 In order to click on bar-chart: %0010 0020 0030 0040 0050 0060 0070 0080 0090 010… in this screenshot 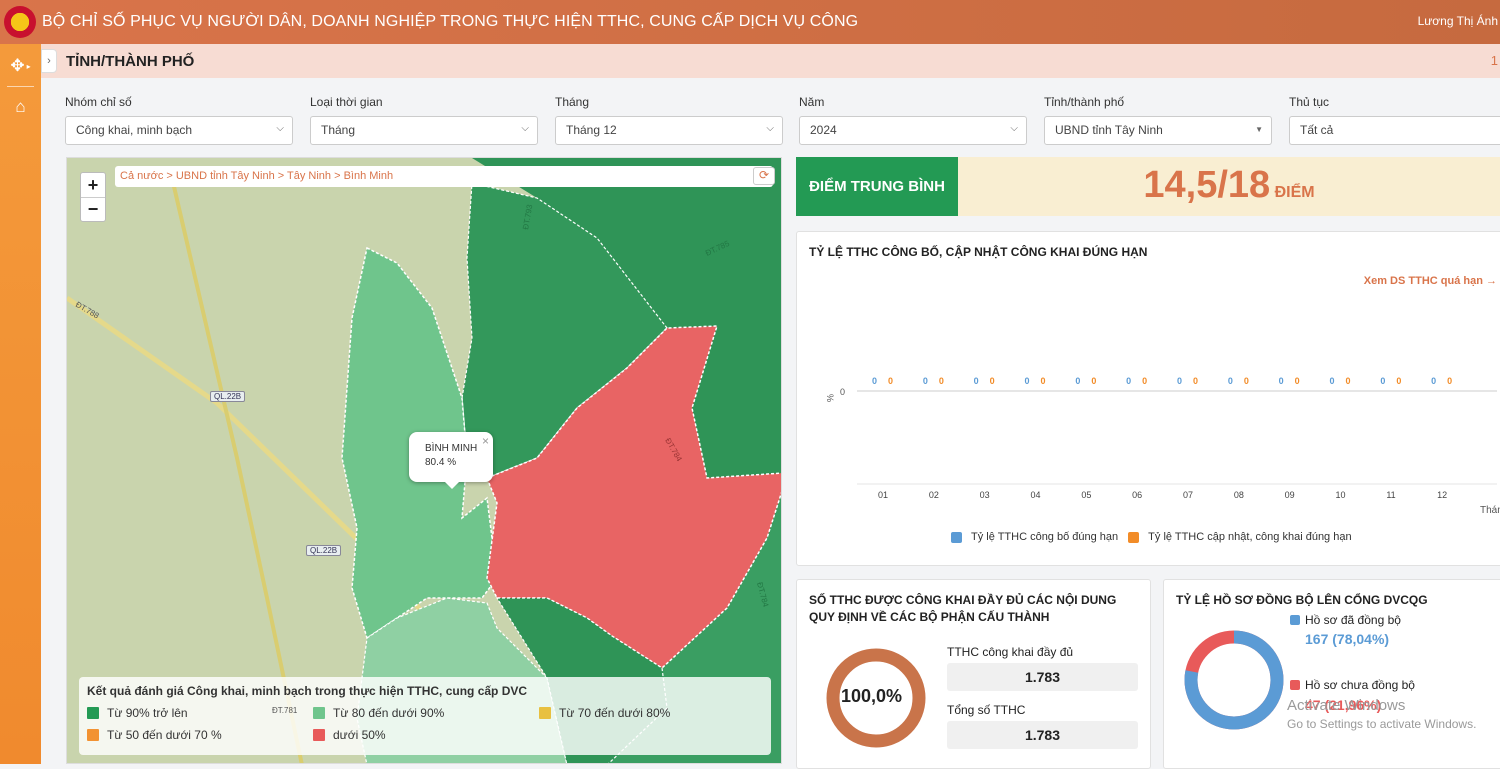, I will do `click(1162, 446)`.